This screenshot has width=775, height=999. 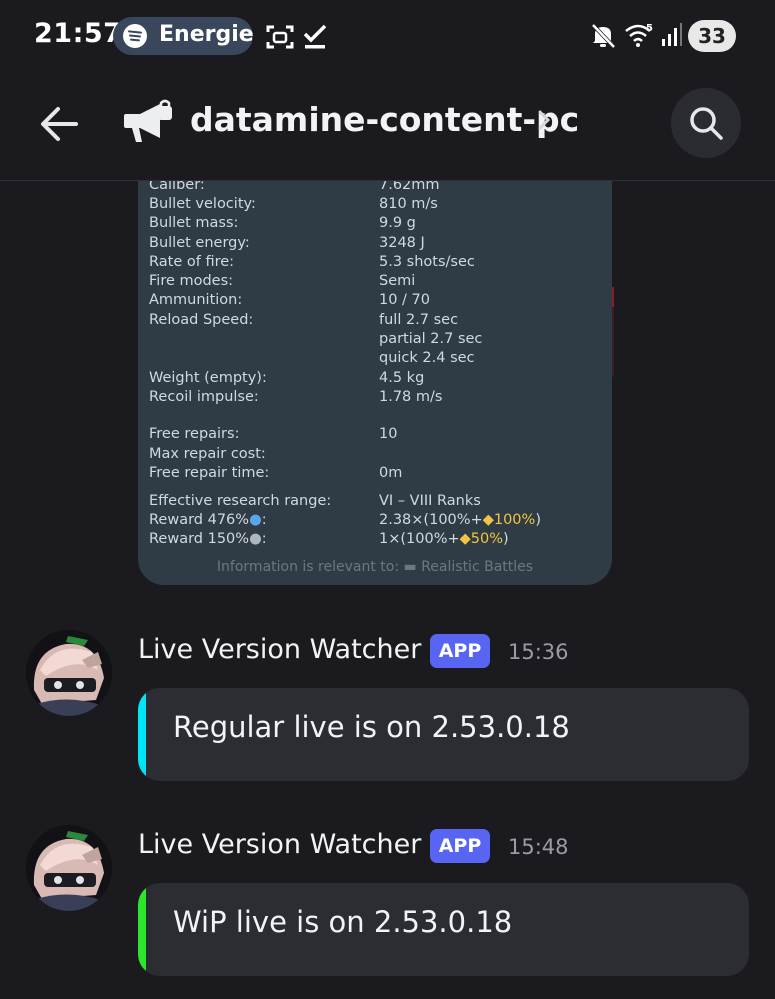 What do you see at coordinates (410, 567) in the screenshot?
I see `tank-icon: ▬` at bounding box center [410, 567].